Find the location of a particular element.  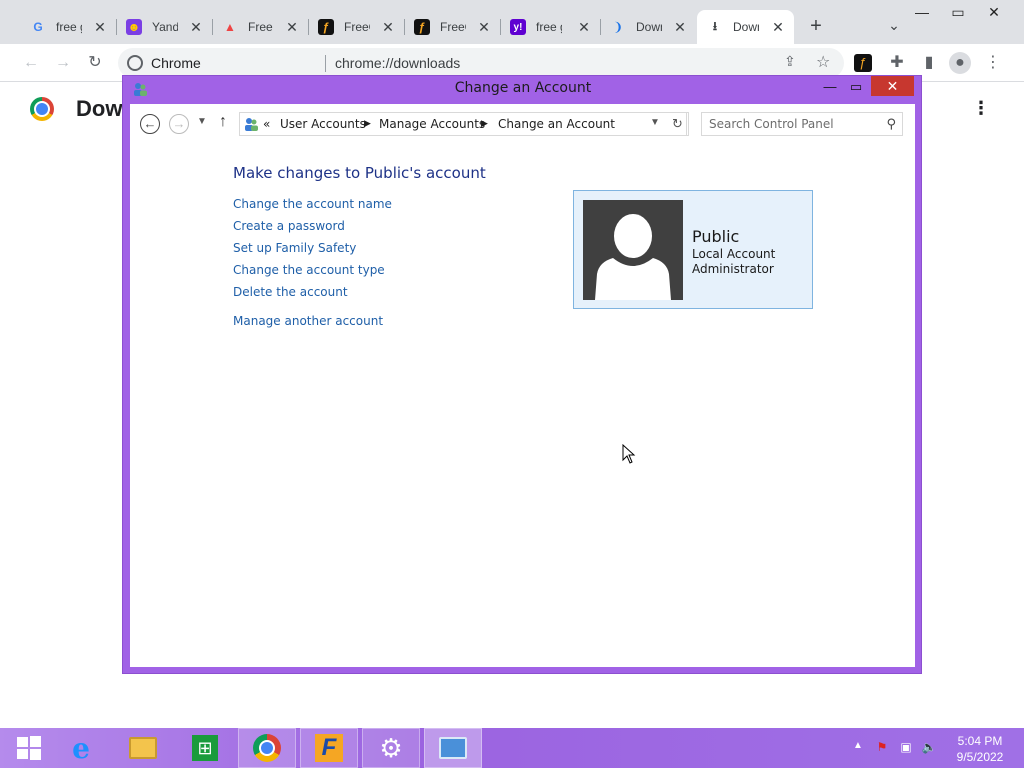

tab-6: y! free g ✕ is located at coordinates (550, 27).